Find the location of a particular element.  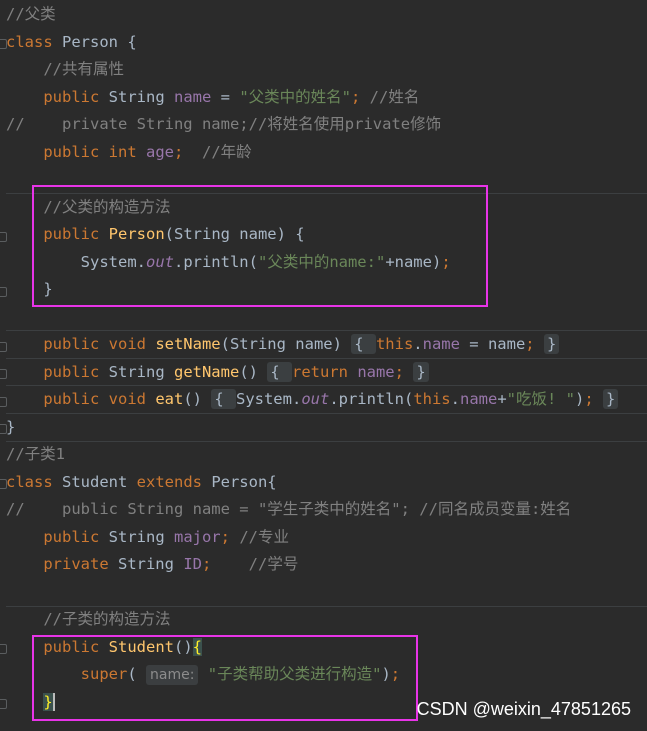

highlight-box-parent-constructor is located at coordinates (260, 246).